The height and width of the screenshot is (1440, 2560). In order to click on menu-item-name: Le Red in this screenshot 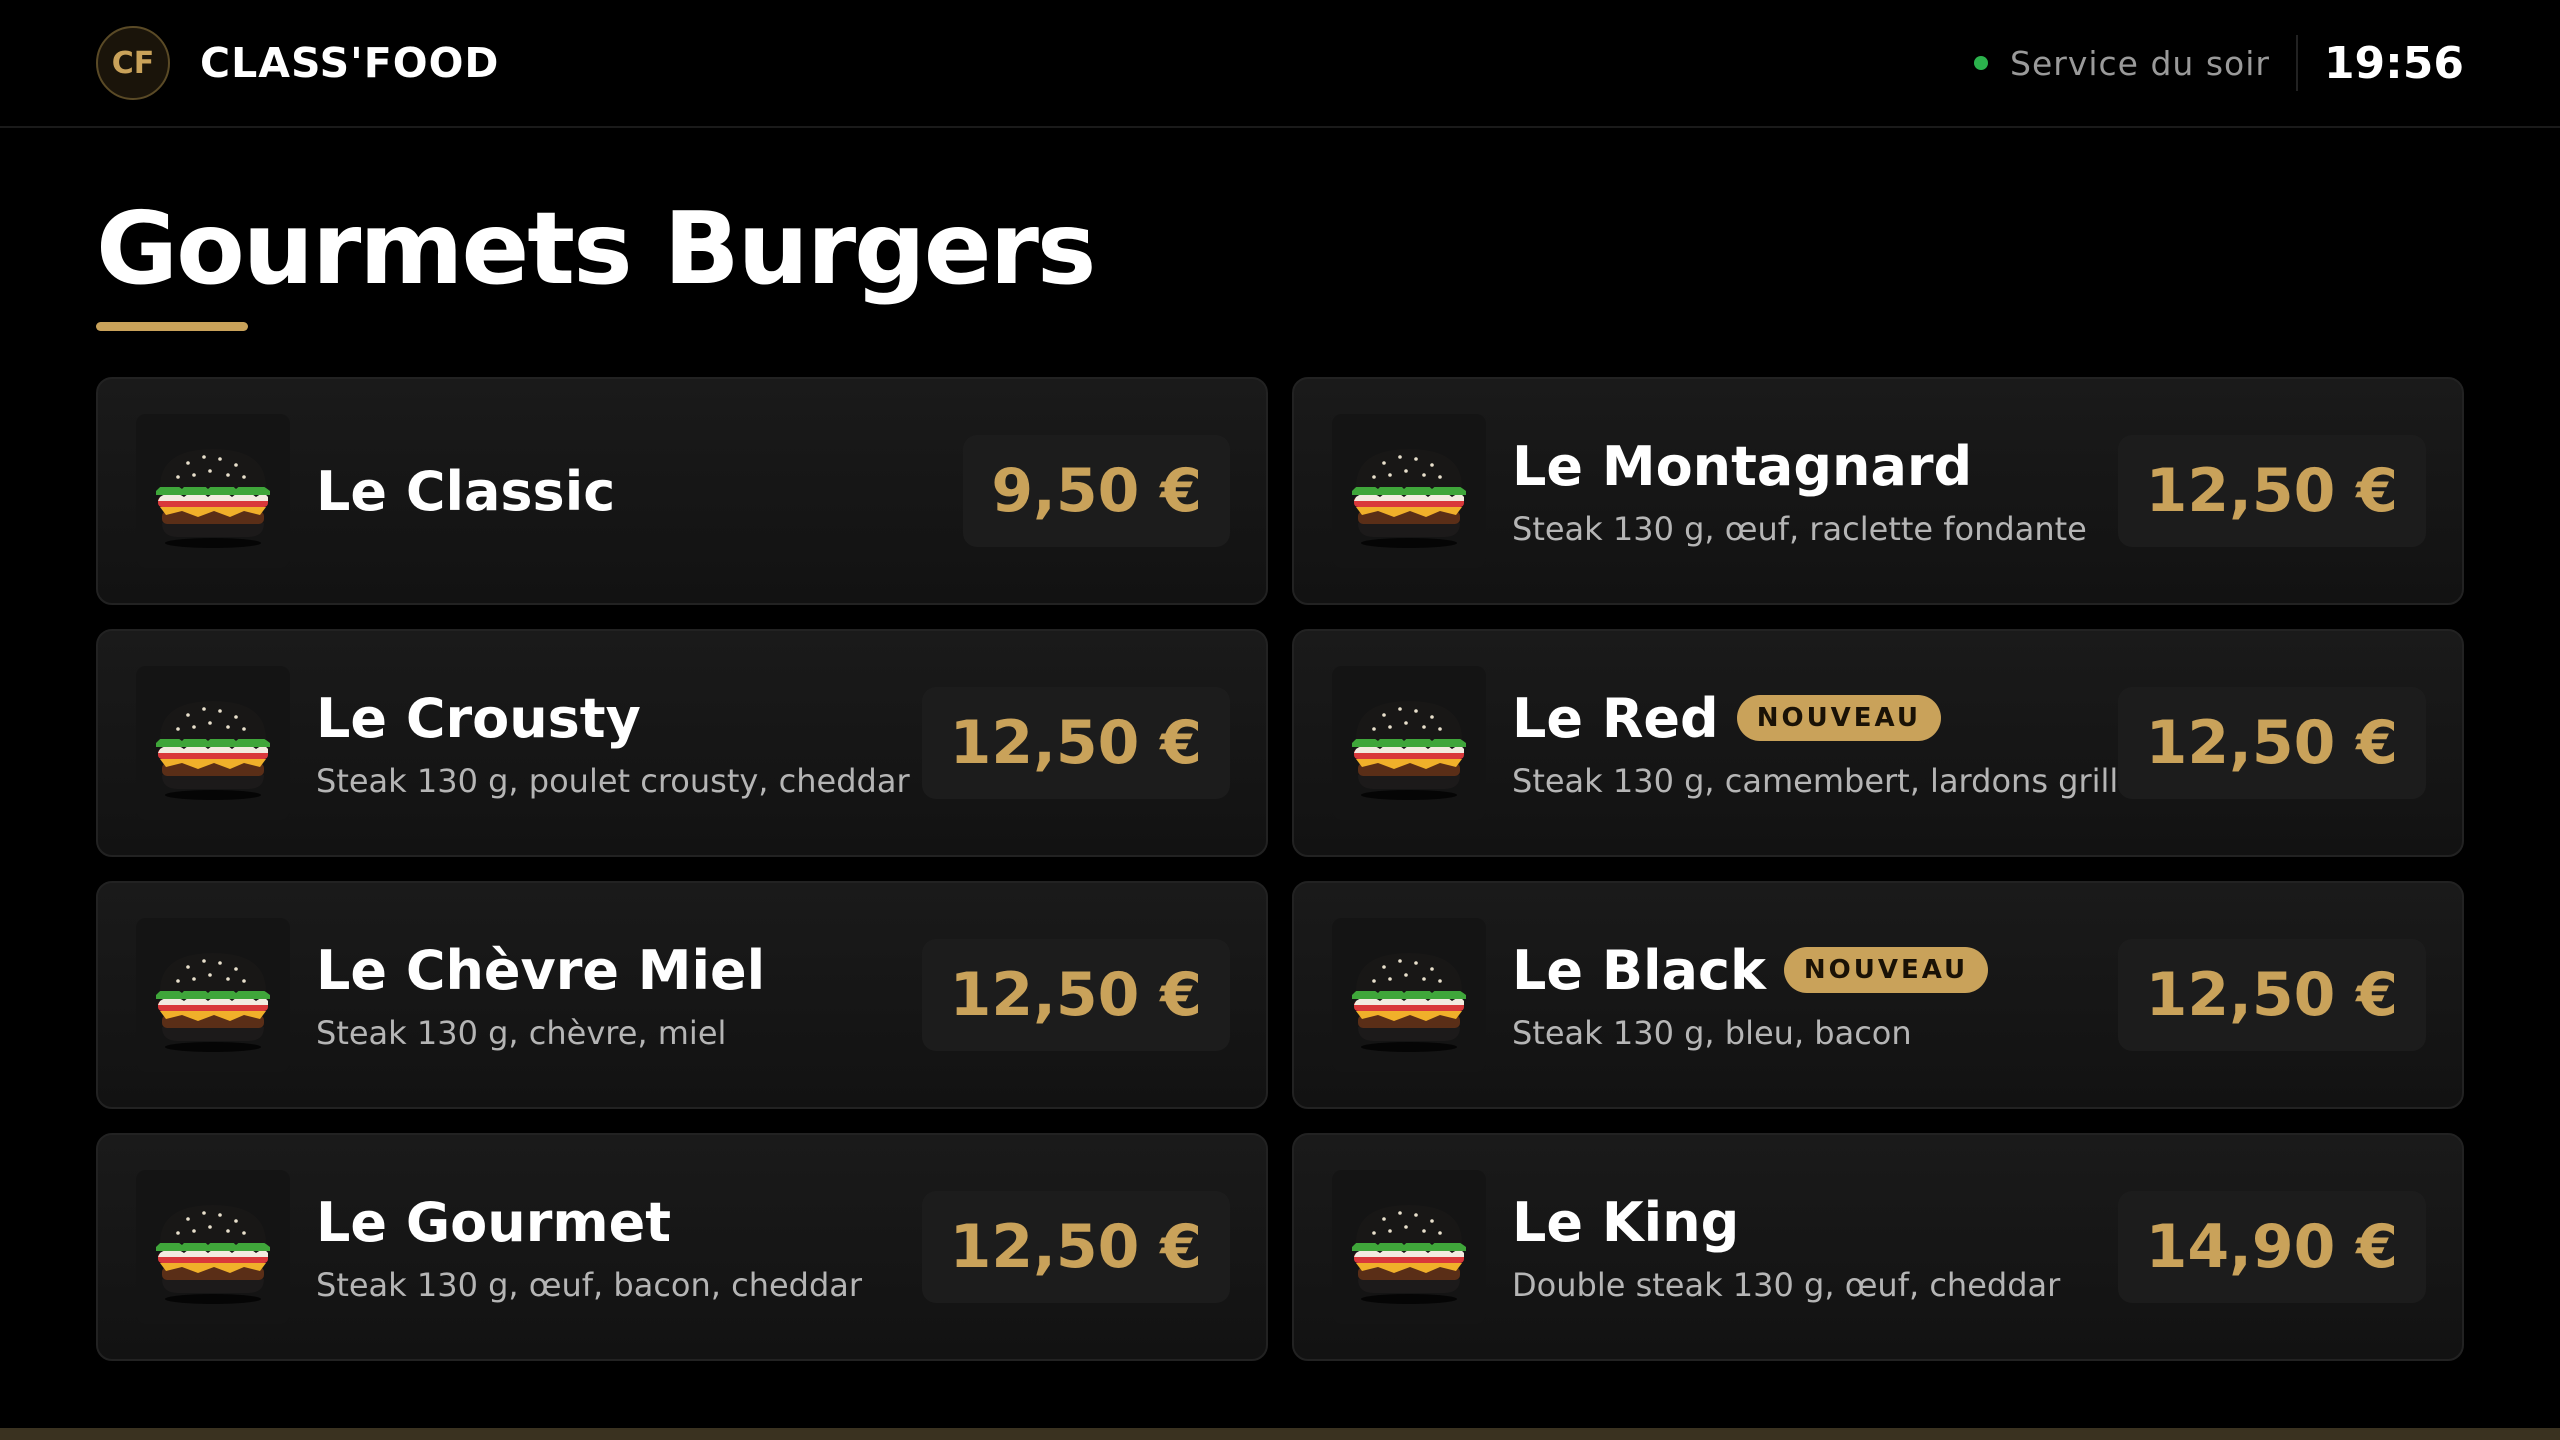, I will do `click(1615, 718)`.